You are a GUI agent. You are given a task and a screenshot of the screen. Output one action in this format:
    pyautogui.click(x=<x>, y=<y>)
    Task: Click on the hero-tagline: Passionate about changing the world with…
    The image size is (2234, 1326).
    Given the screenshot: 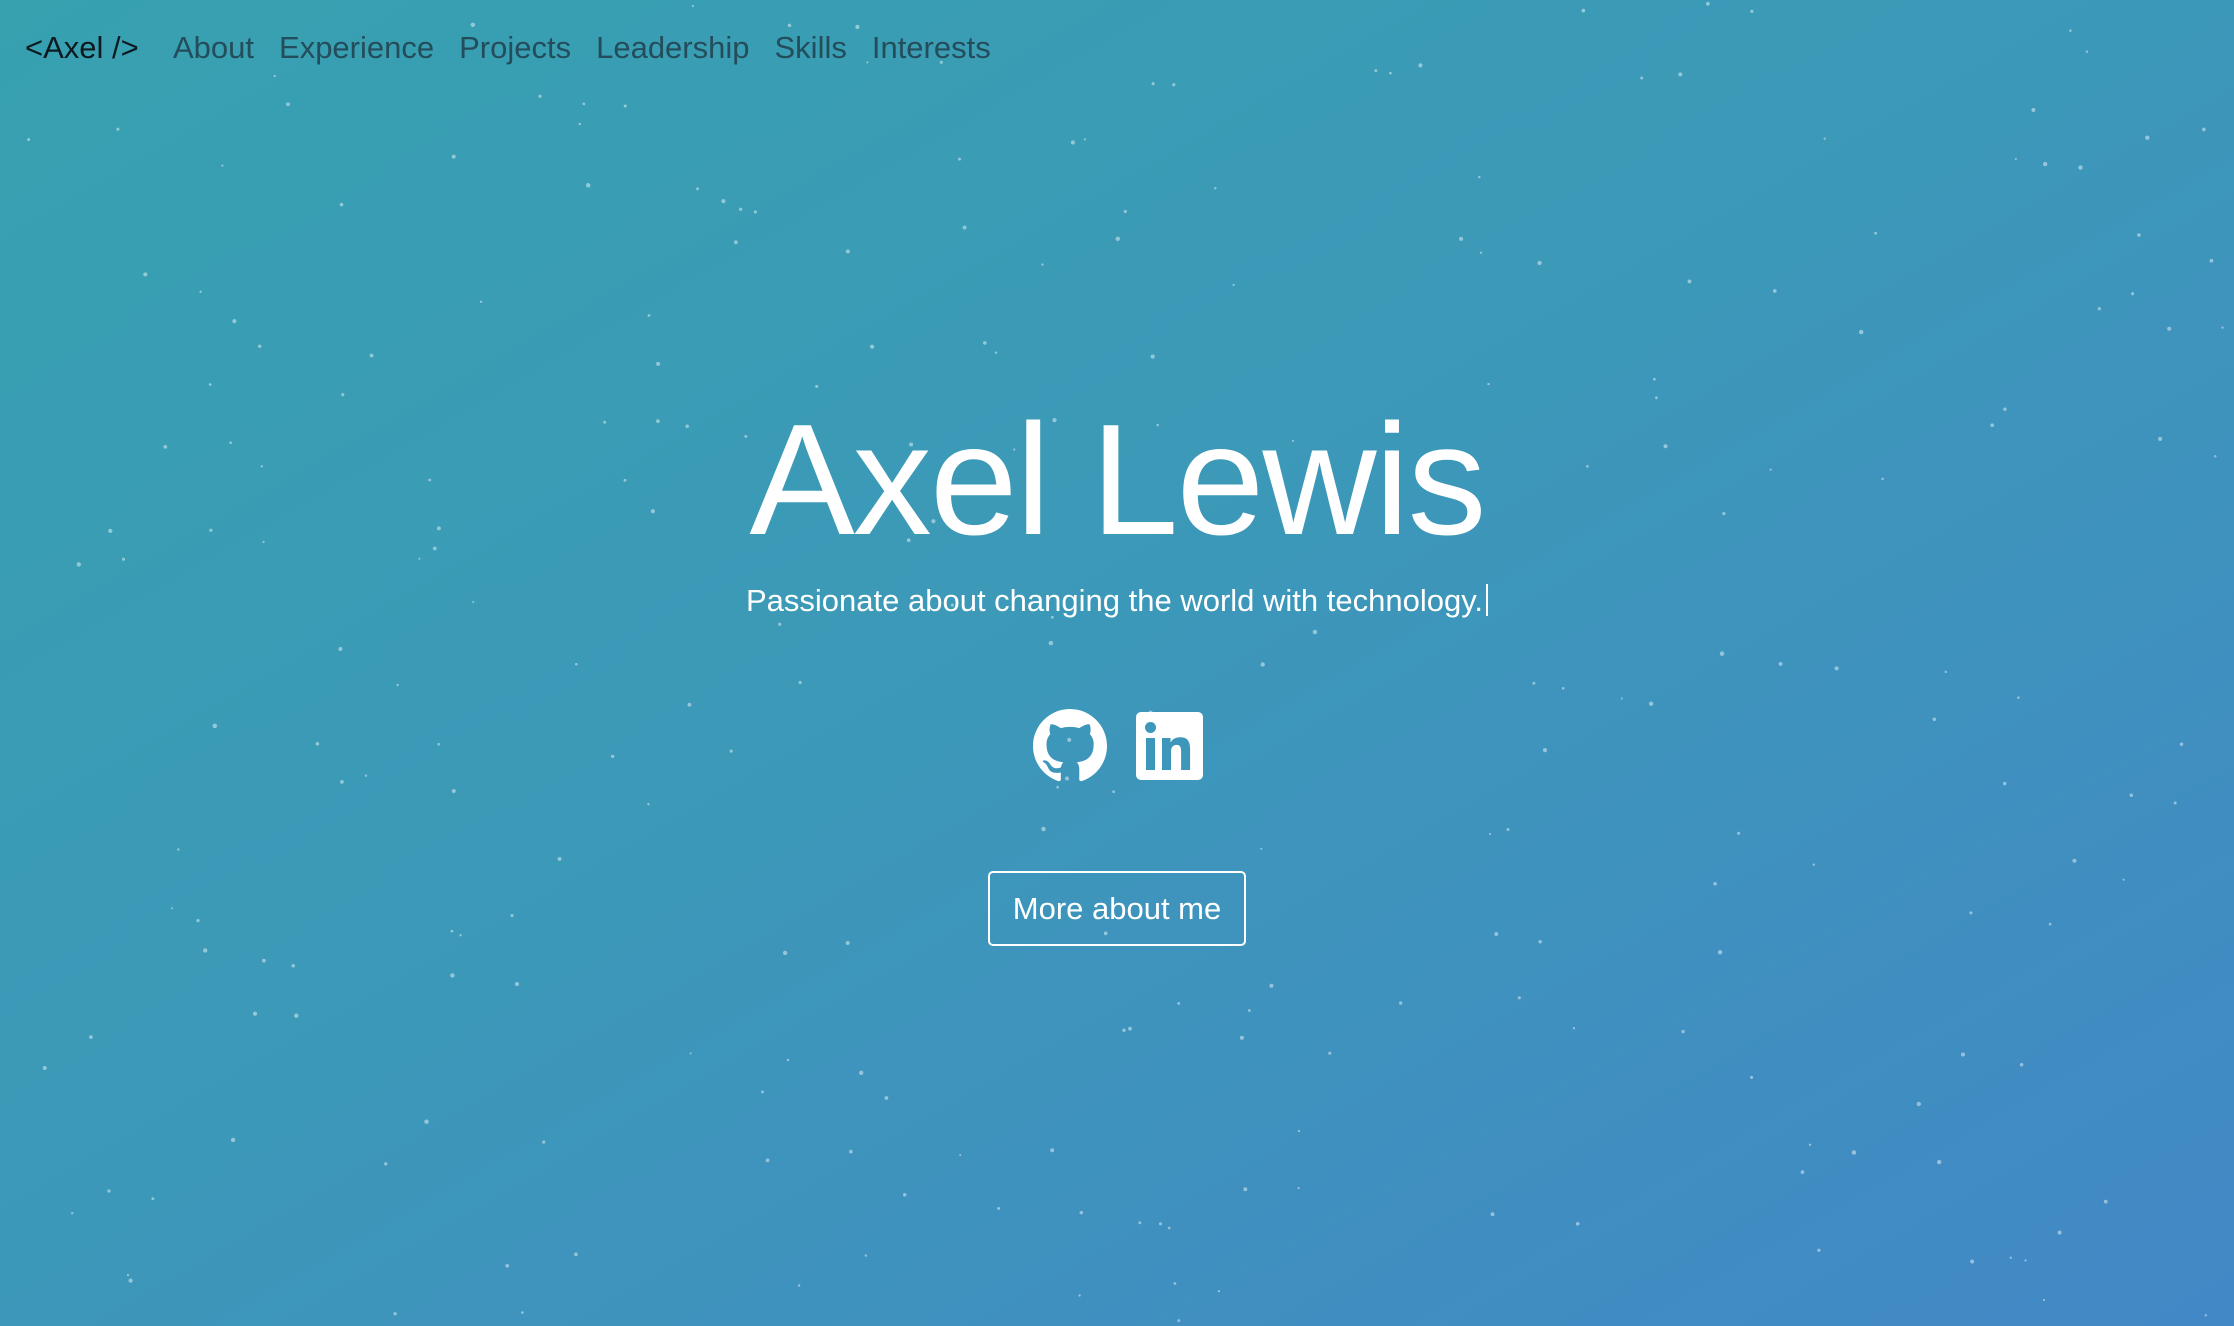 What is the action you would take?
    pyautogui.click(x=1114, y=600)
    